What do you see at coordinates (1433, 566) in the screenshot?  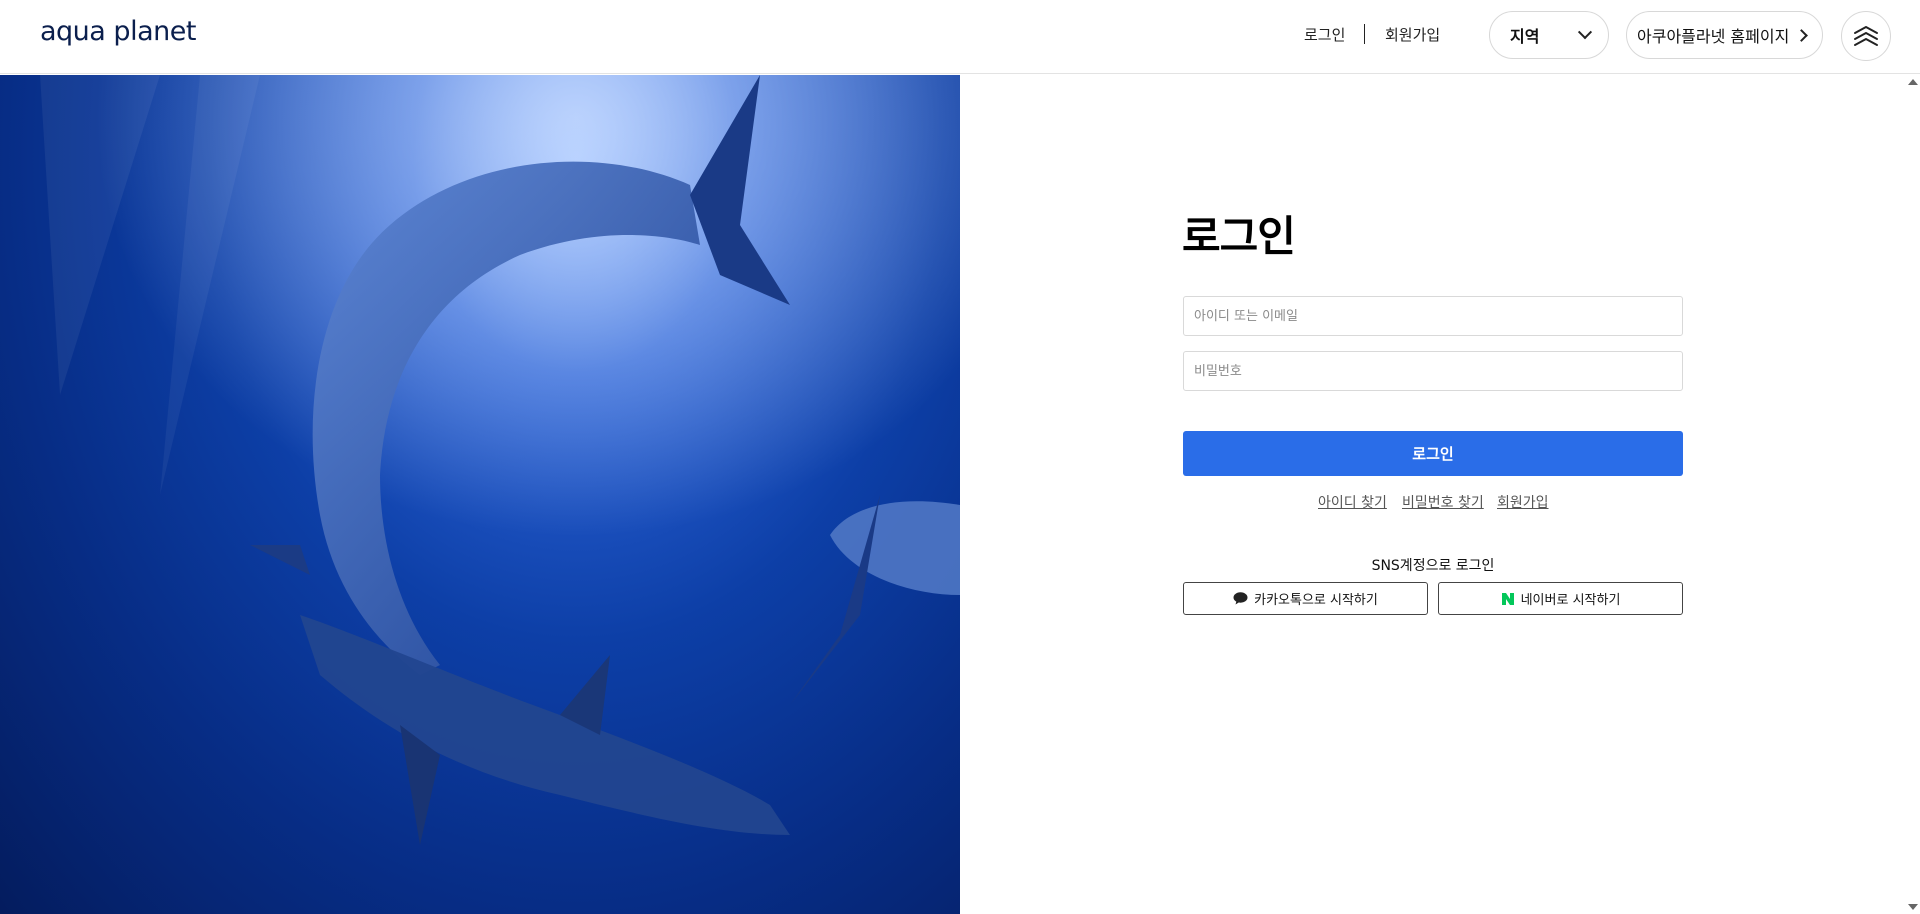 I see `sns-login-heading: SNS계정으로 로그인` at bounding box center [1433, 566].